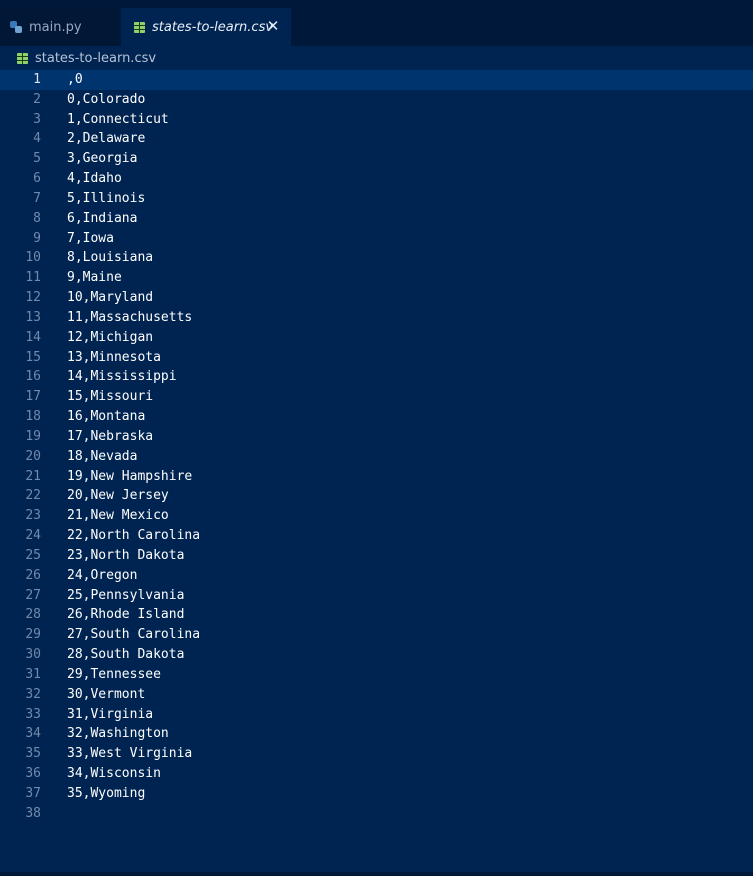  I want to click on code-line: 10 8,Louisiana, so click(376, 258).